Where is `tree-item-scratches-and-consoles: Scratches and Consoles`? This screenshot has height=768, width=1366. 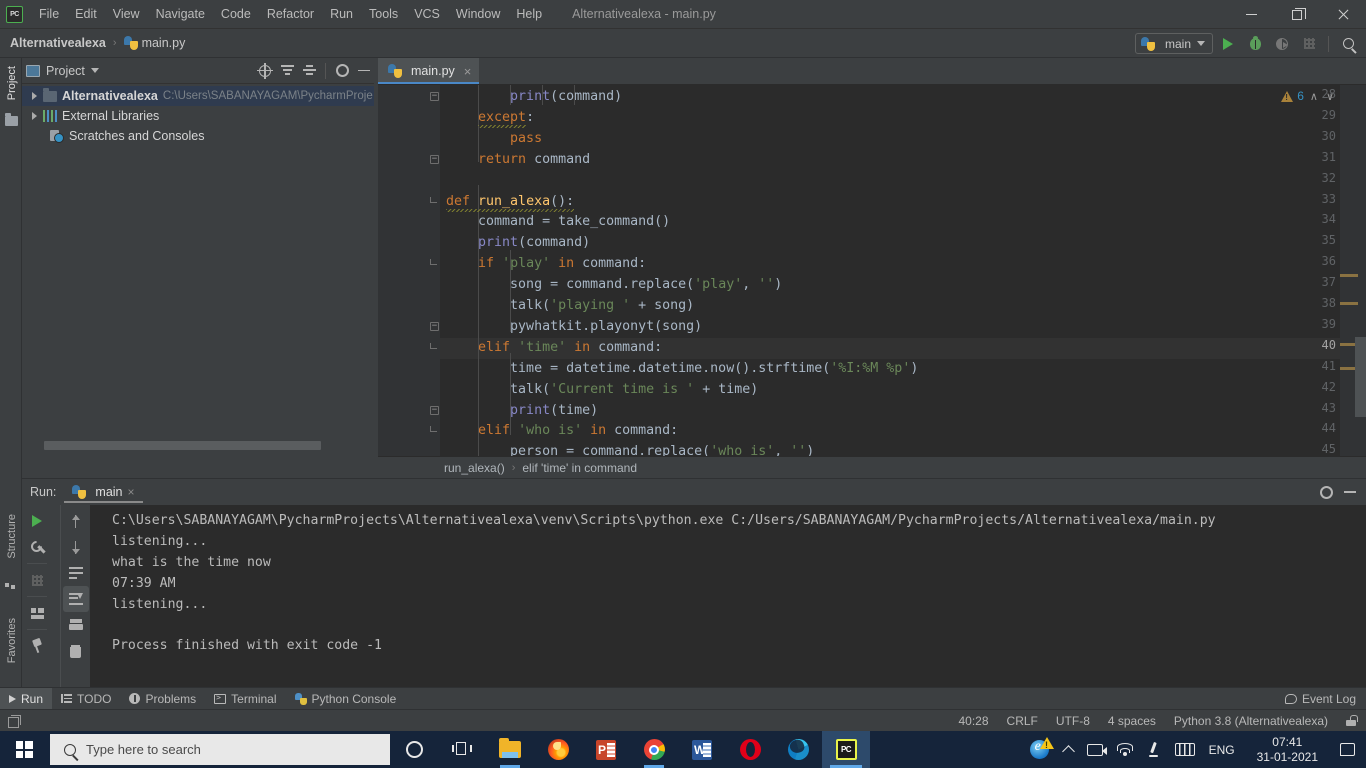 tree-item-scratches-and-consoles: Scratches and Consoles is located at coordinates (200, 136).